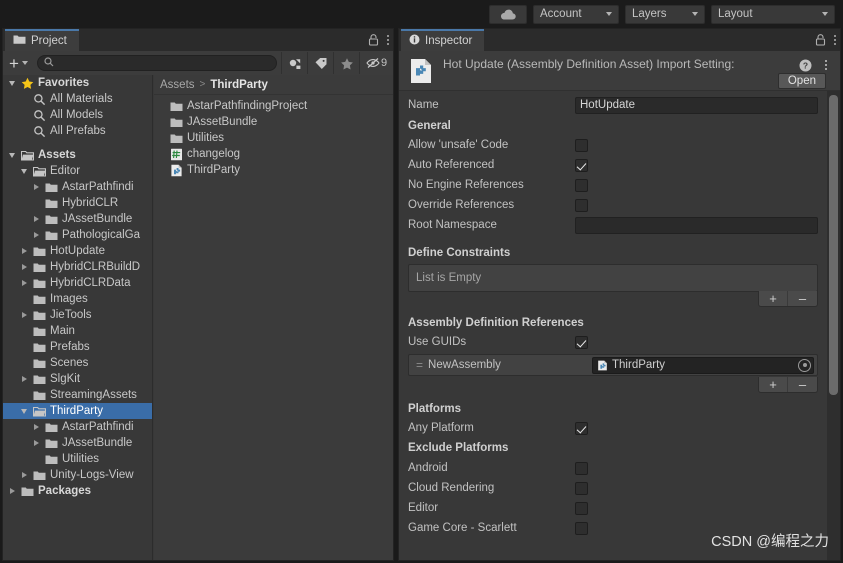 The width and height of the screenshot is (843, 563). I want to click on inspector-scrollbar-thumb, so click(833, 245).